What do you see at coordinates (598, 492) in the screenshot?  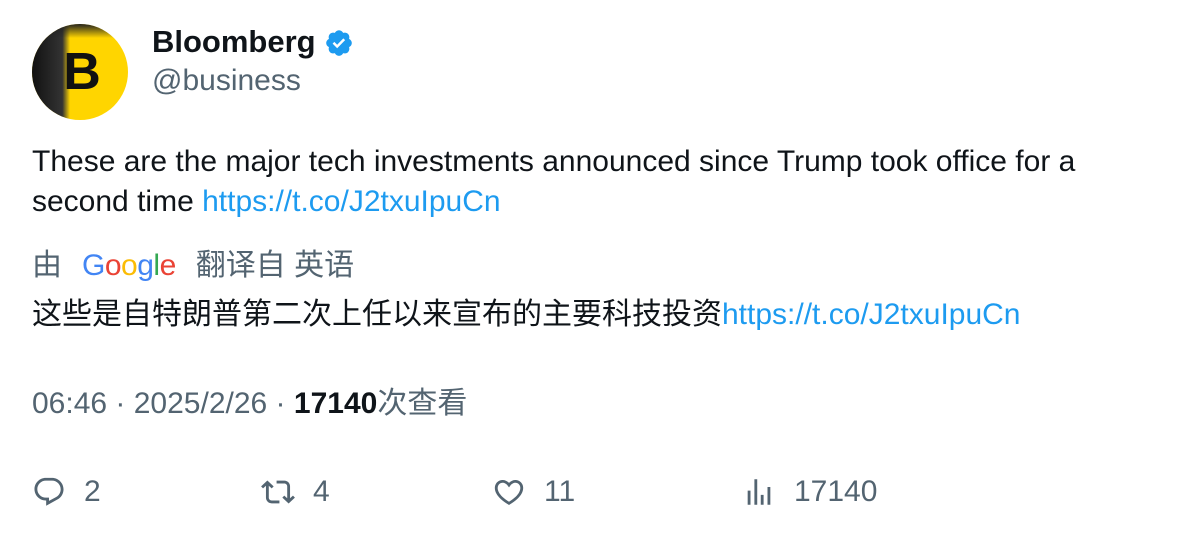 I see `action-bar: 2 4 11 17140` at bounding box center [598, 492].